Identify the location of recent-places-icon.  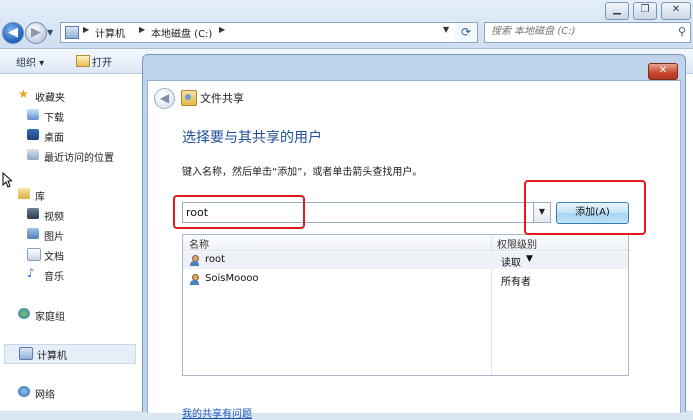
(33, 154).